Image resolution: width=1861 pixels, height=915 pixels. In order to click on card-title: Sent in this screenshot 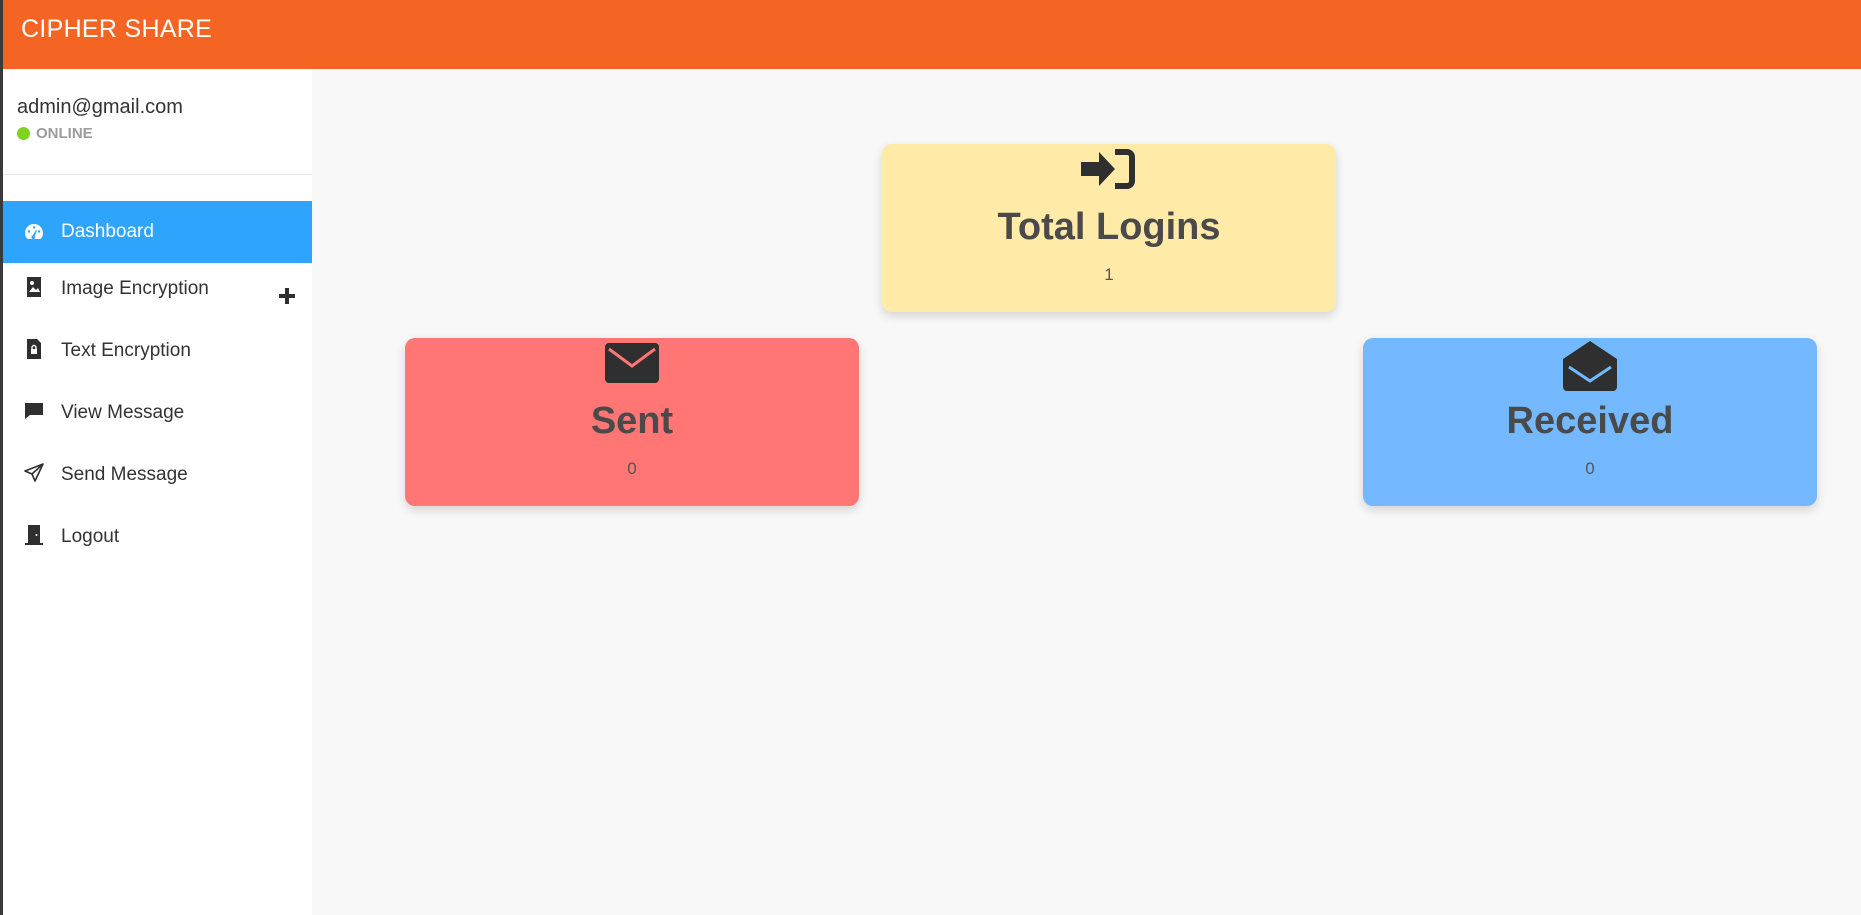, I will do `click(632, 421)`.